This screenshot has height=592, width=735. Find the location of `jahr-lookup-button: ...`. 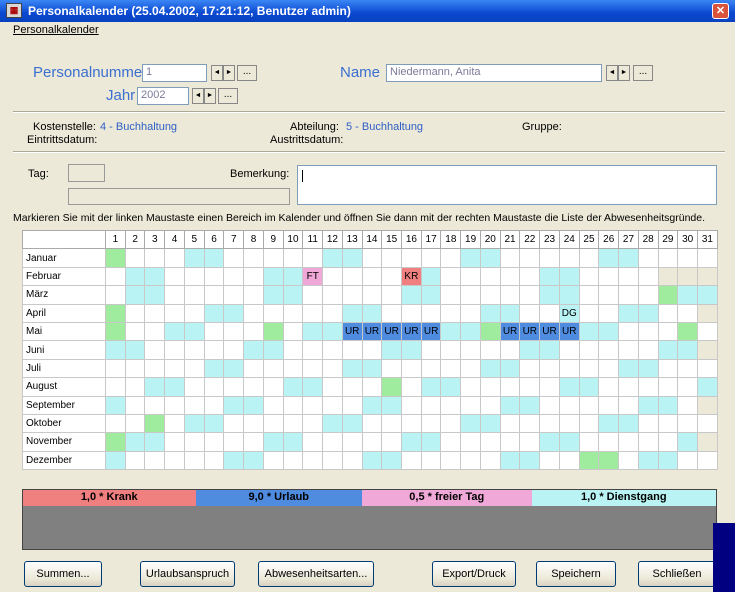

jahr-lookup-button: ... is located at coordinates (228, 96).